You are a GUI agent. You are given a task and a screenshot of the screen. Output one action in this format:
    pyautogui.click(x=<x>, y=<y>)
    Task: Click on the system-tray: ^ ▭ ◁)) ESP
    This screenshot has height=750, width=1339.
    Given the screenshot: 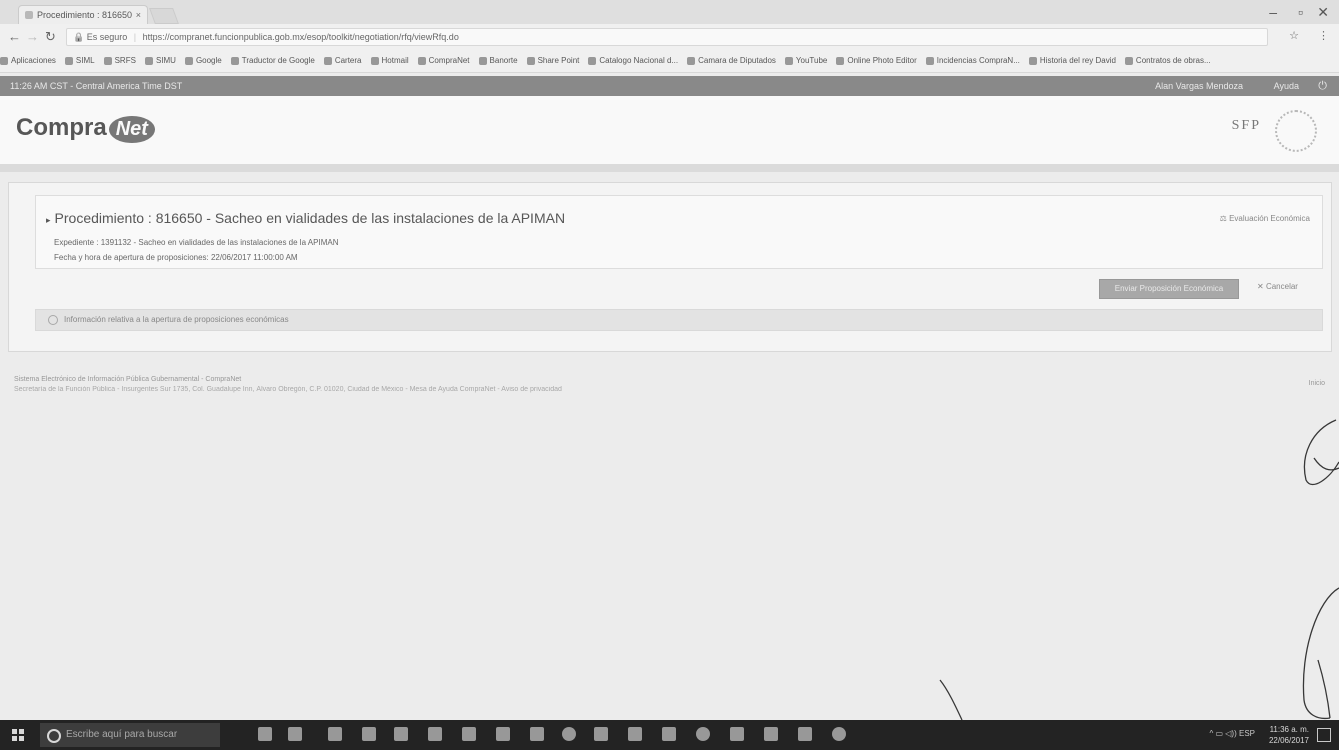 What is the action you would take?
    pyautogui.click(x=1232, y=733)
    